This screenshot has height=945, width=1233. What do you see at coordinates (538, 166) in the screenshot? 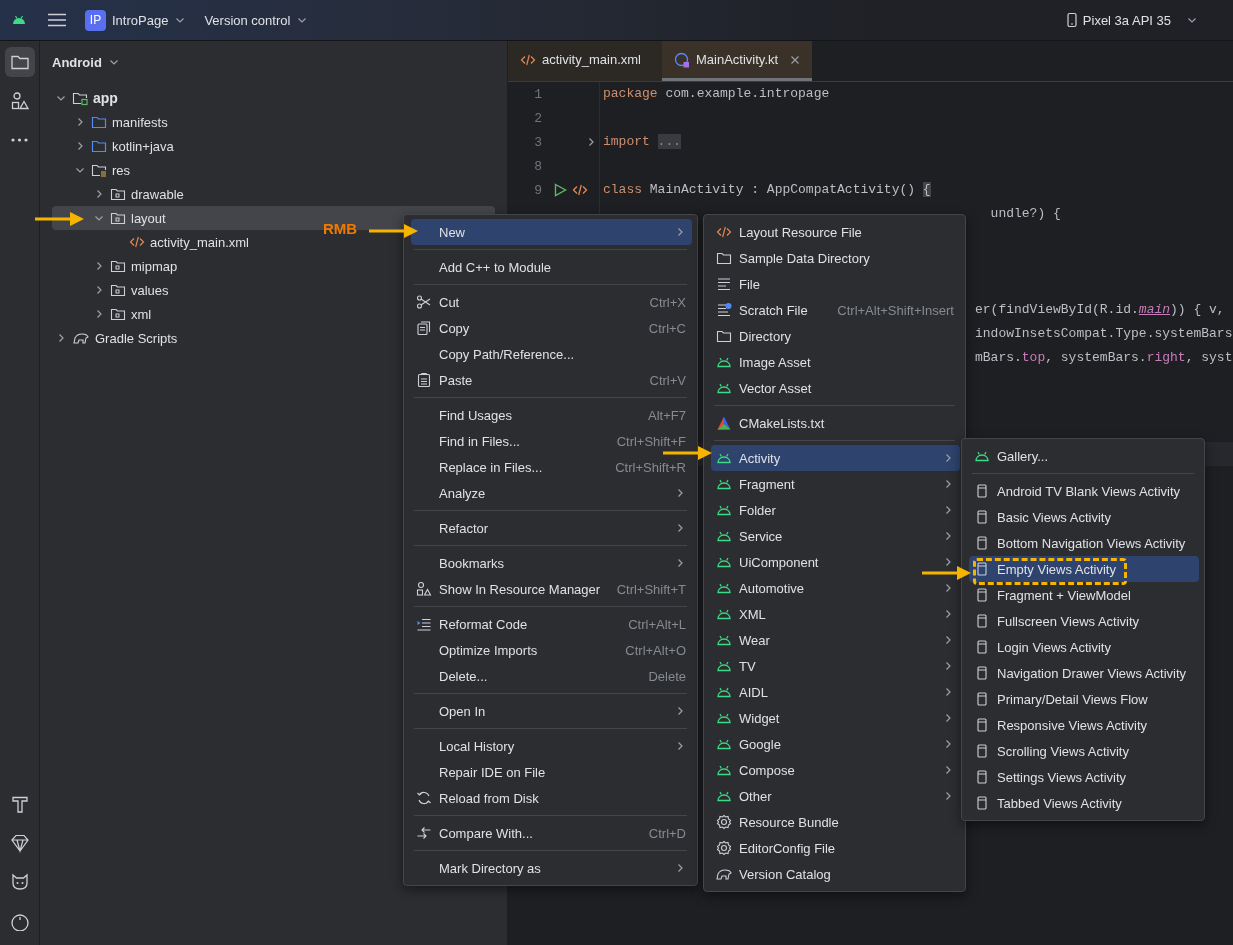
I see `line-number: 8` at bounding box center [538, 166].